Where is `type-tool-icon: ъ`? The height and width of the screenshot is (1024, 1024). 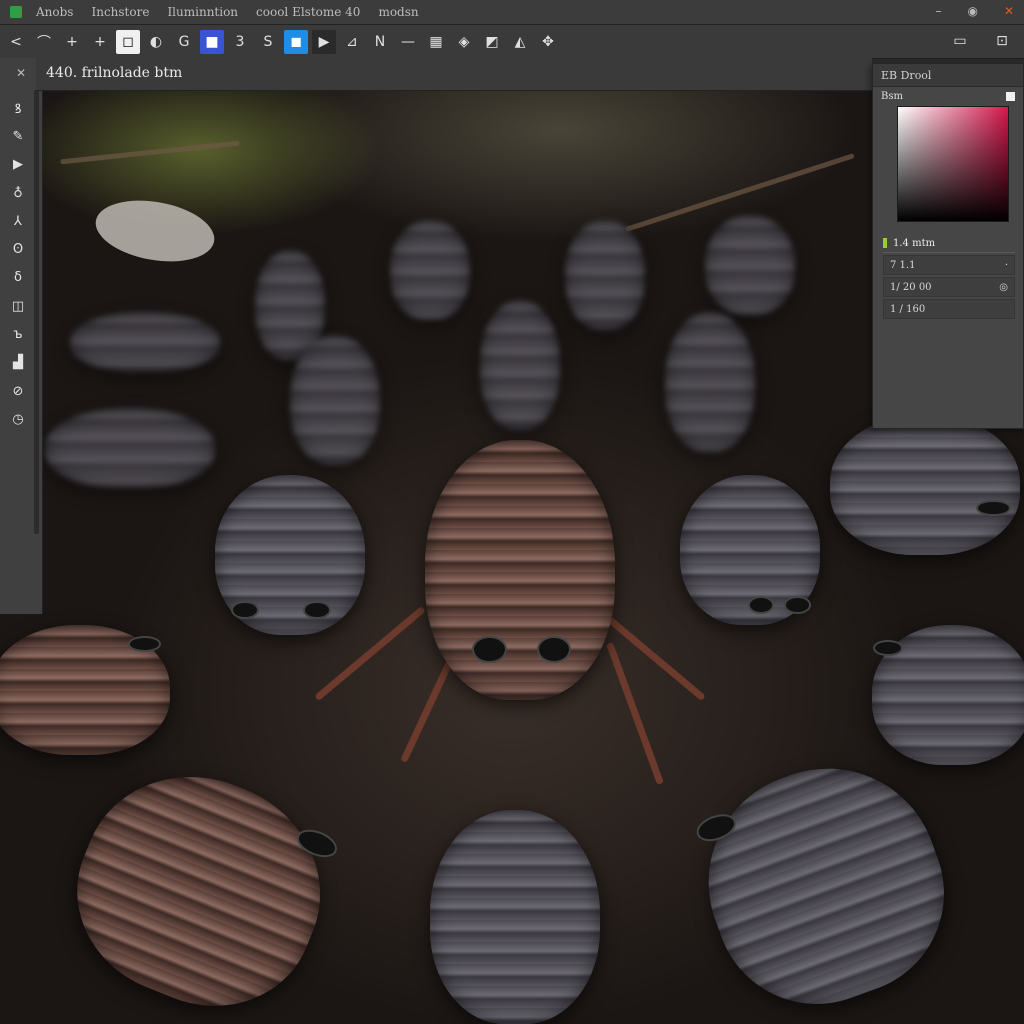 type-tool-icon: ъ is located at coordinates (18, 334).